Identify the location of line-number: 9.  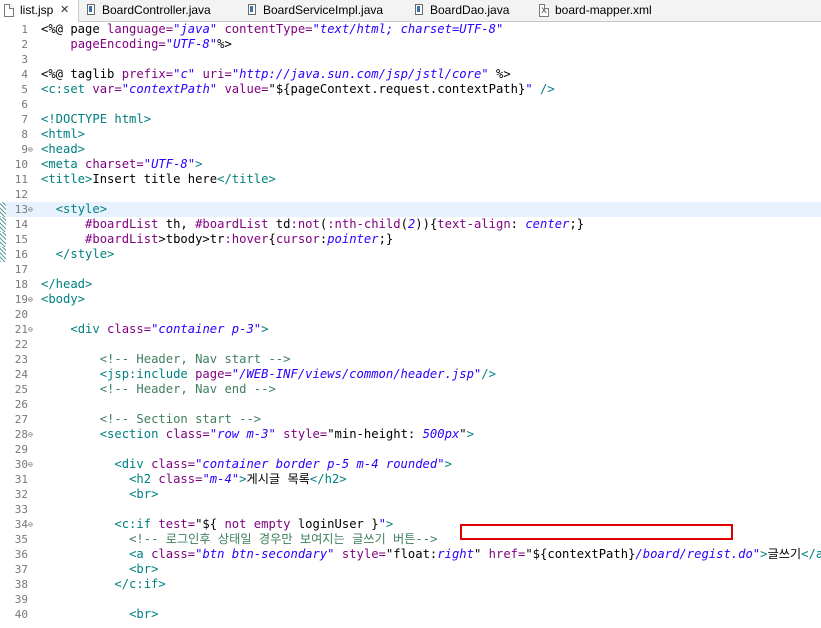
(24, 149).